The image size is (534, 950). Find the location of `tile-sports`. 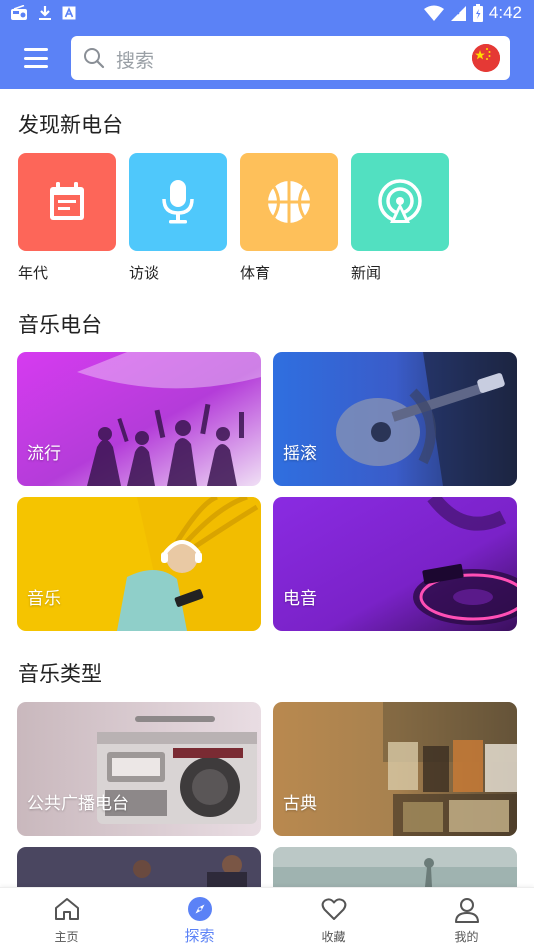

tile-sports is located at coordinates (289, 202).